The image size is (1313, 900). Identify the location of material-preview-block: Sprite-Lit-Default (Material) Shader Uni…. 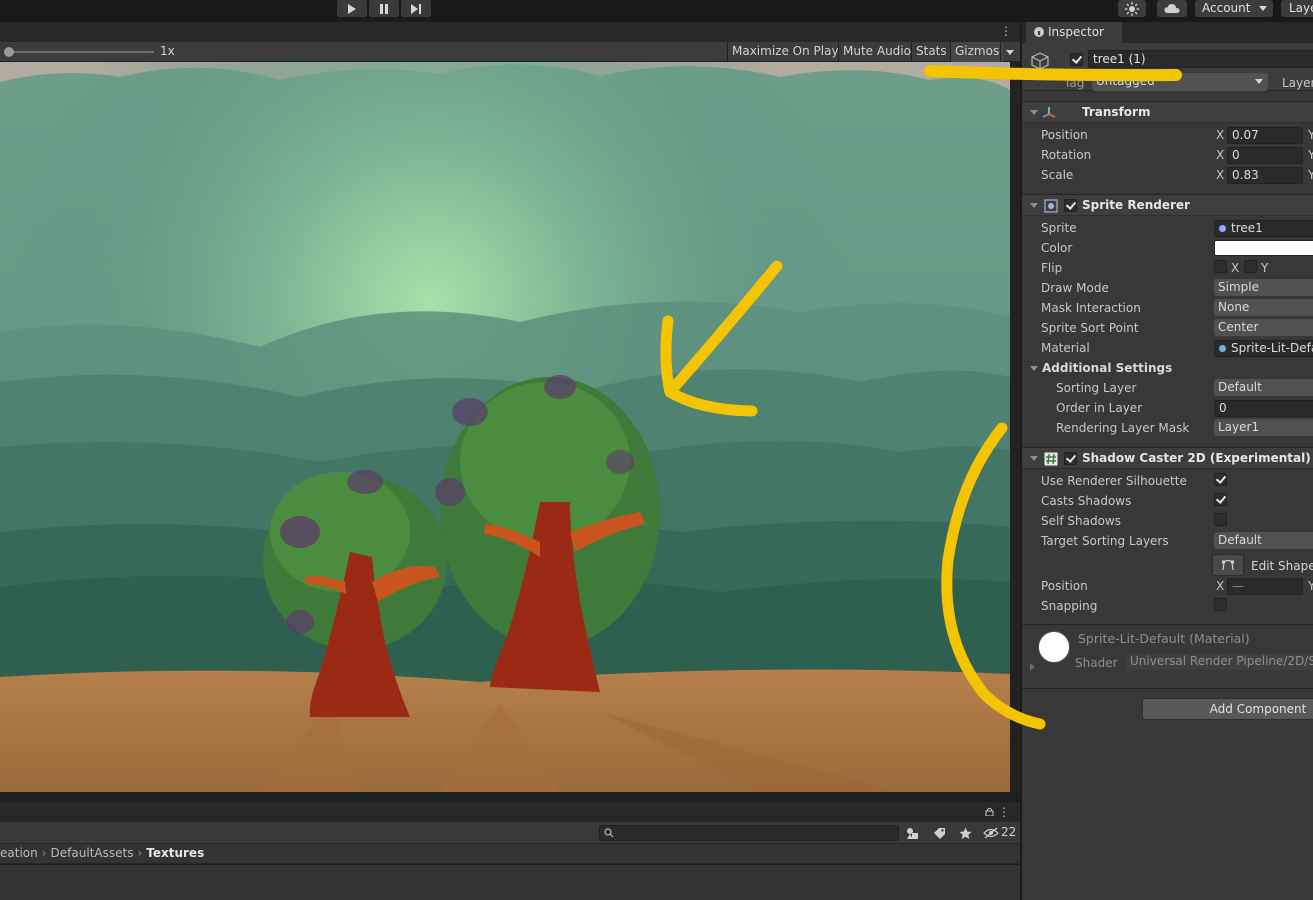
(1167, 656).